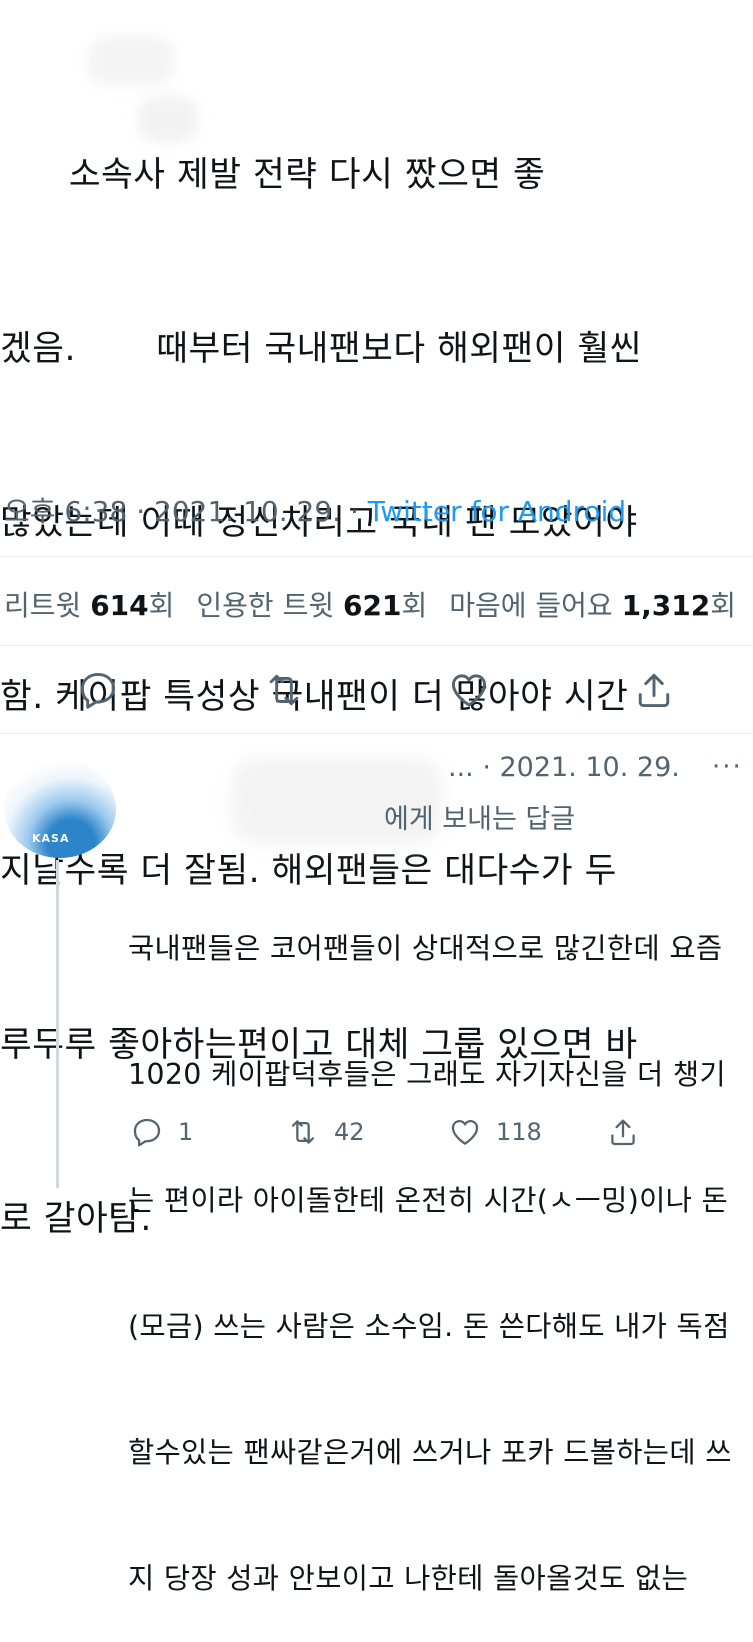 The height and width of the screenshot is (1642, 753). I want to click on share-button, so click(654, 690).